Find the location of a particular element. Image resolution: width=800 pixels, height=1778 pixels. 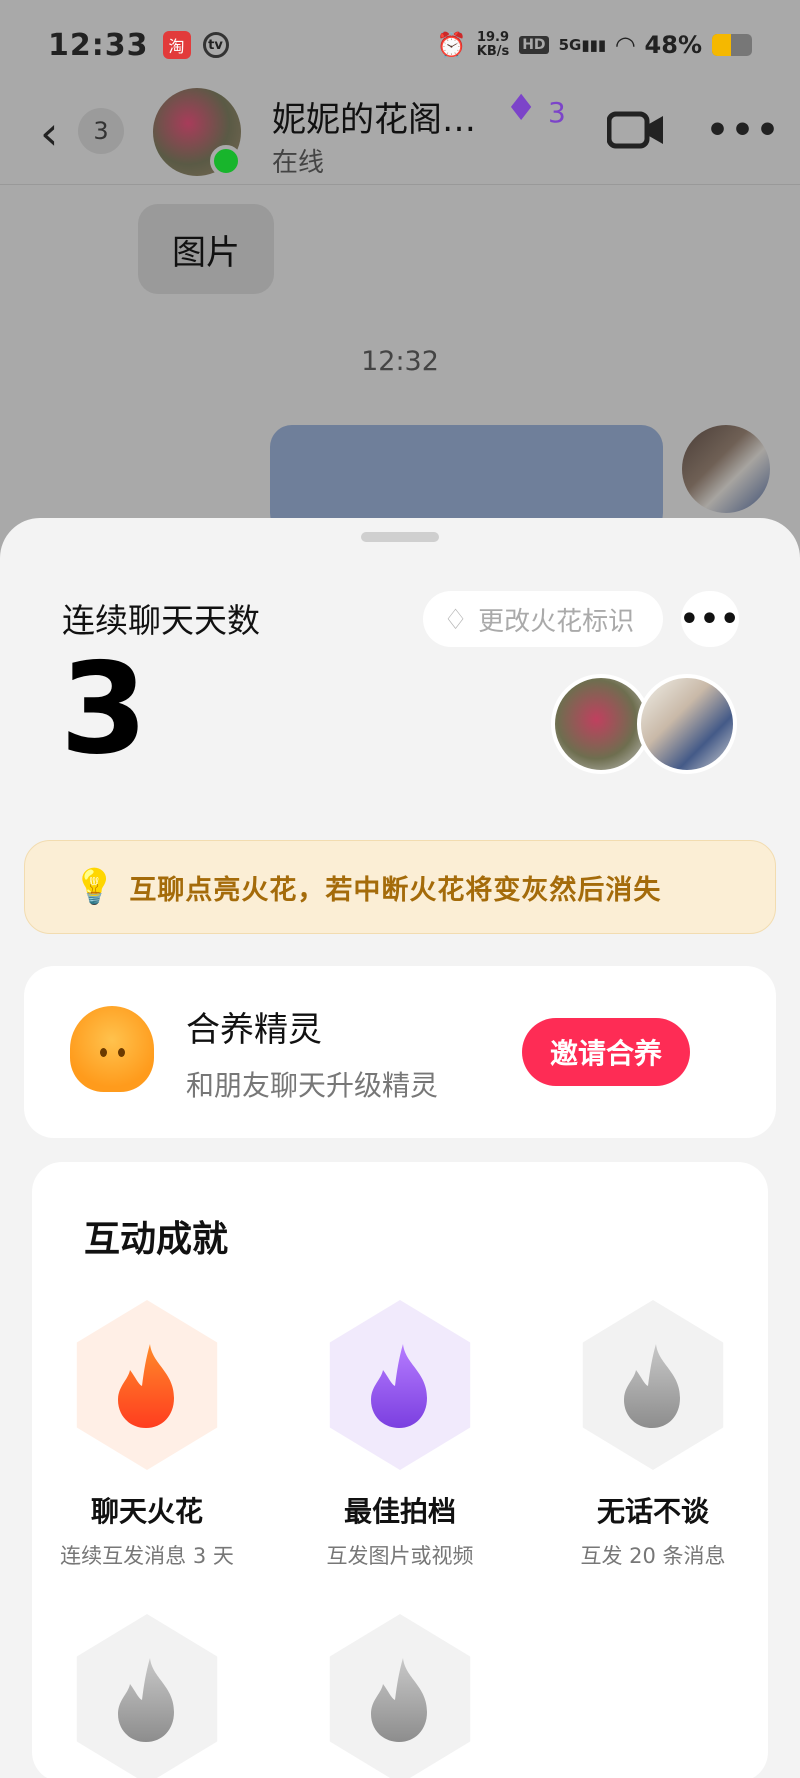

flame-outline-icon: ♢ is located at coordinates (456, 619).